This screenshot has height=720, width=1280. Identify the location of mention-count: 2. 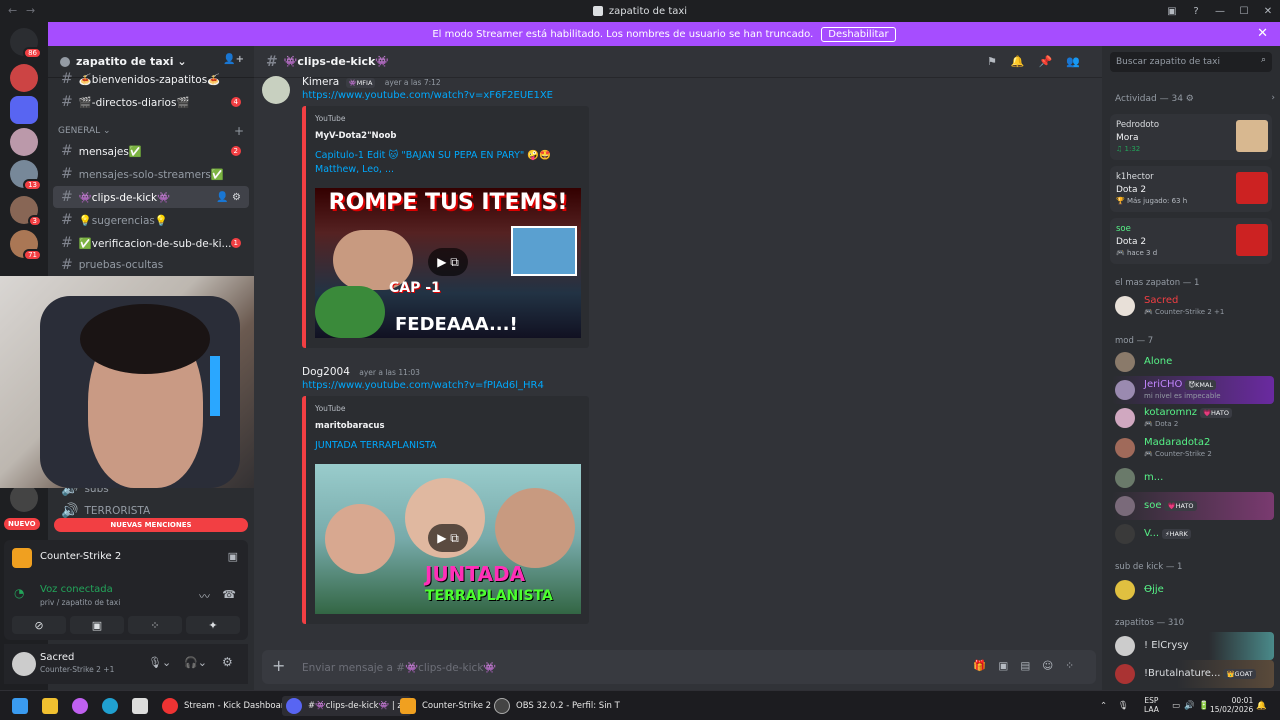
(235, 151).